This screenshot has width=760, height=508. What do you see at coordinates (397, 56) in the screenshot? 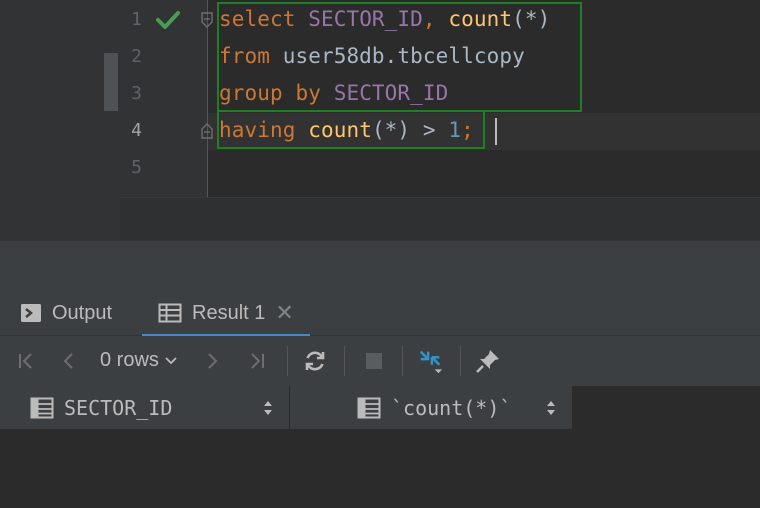
I see `code-token: user58db.tbcellcopy` at bounding box center [397, 56].